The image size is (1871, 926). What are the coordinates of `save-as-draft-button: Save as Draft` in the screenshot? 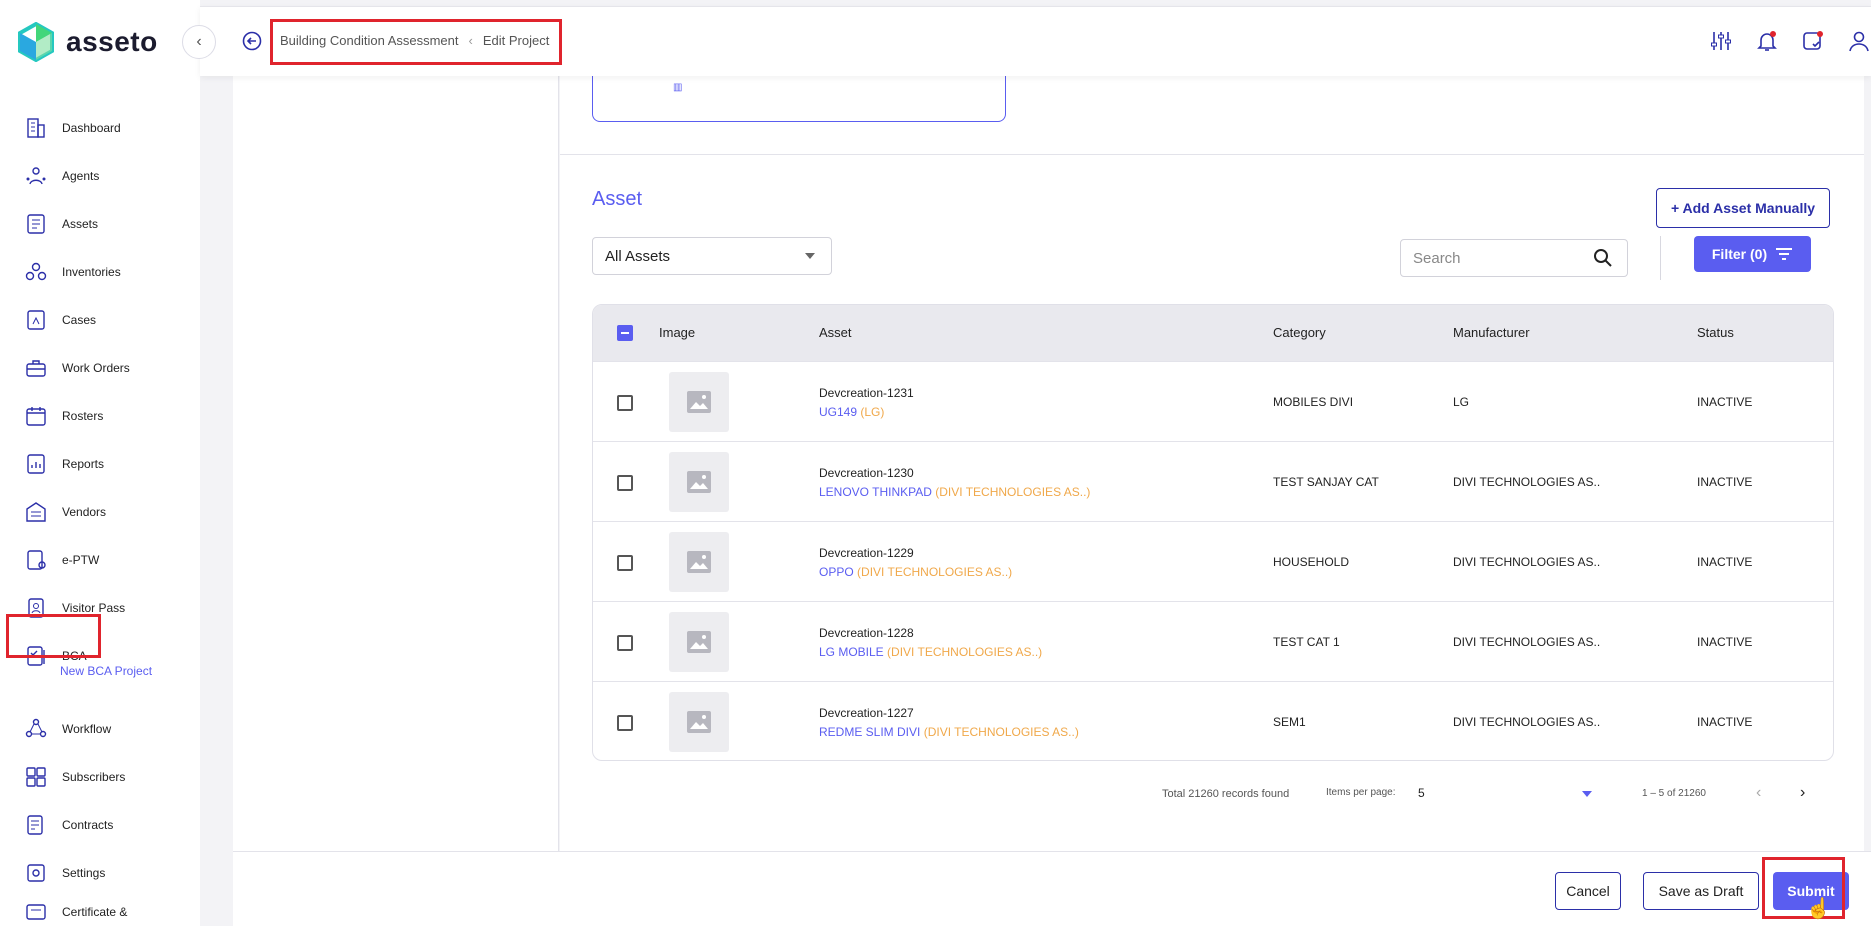 It's located at (1701, 891).